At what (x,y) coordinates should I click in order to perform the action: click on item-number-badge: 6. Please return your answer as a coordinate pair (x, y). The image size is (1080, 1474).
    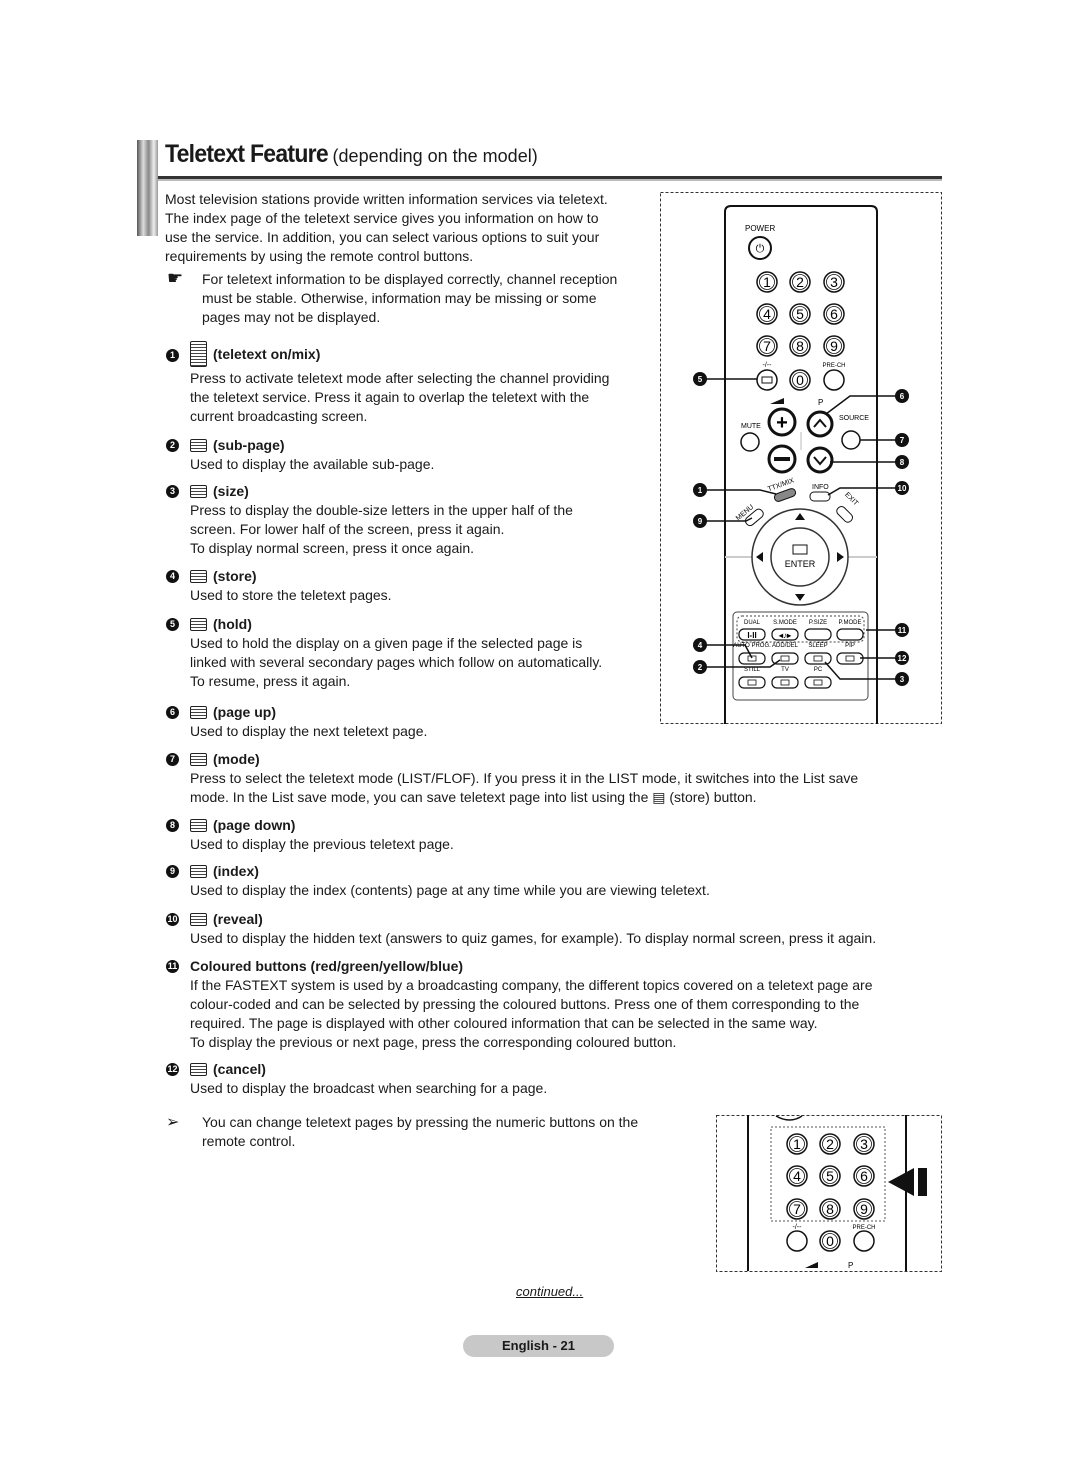
    Looking at the image, I should click on (172, 712).